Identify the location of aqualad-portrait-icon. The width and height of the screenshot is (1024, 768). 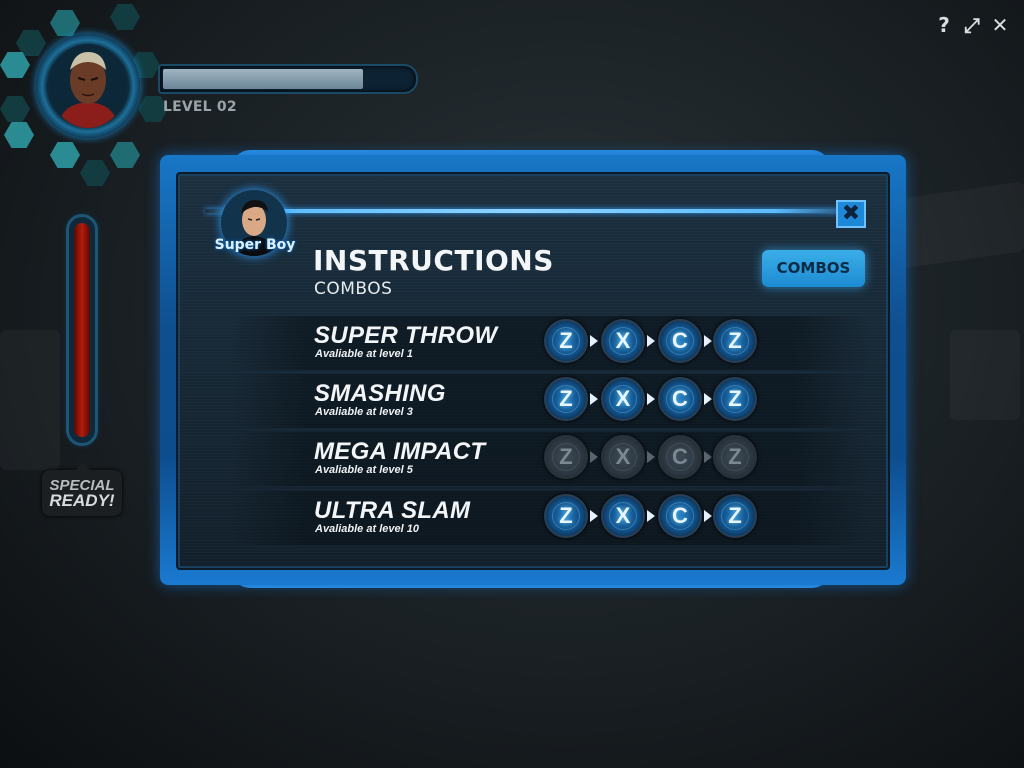
(88, 86).